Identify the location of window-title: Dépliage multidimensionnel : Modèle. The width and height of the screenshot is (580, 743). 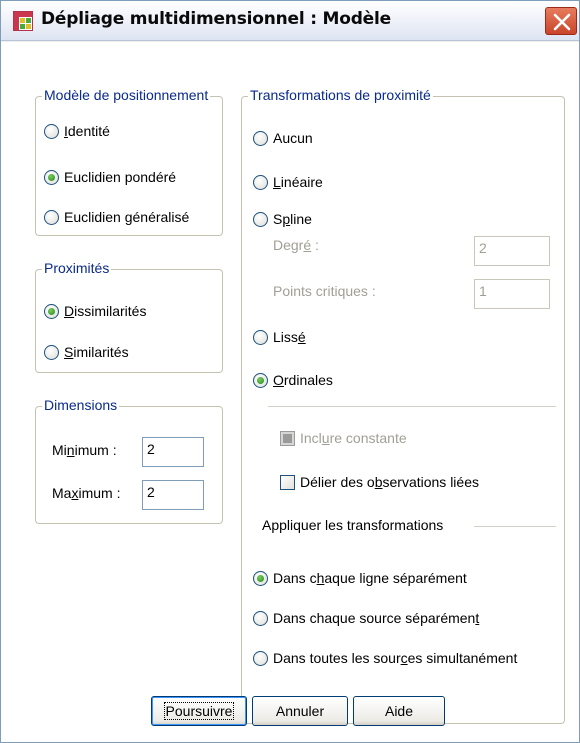
(216, 19).